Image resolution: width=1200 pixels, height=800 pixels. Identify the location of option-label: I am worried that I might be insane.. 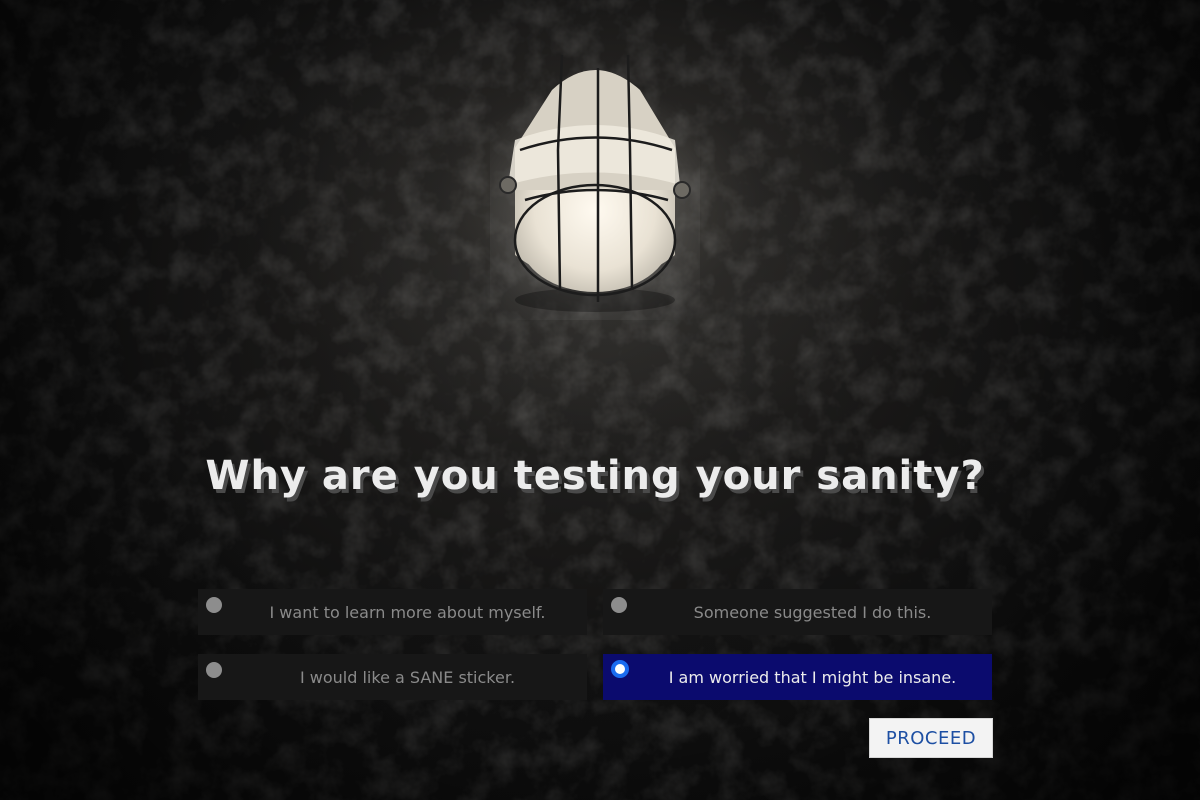
(812, 677).